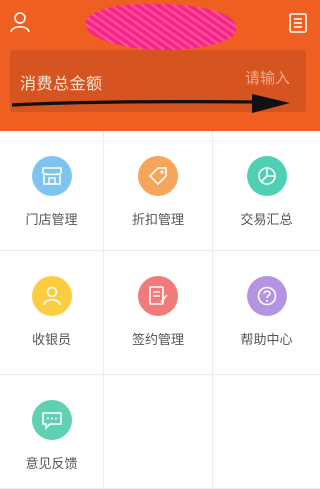  What do you see at coordinates (51, 464) in the screenshot?
I see `menu-label: 意见反馈` at bounding box center [51, 464].